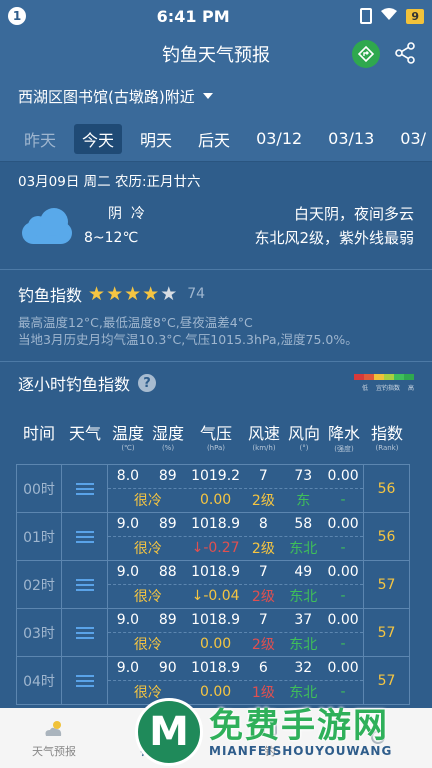  What do you see at coordinates (147, 383) in the screenshot?
I see `help-icon: ?` at bounding box center [147, 383].